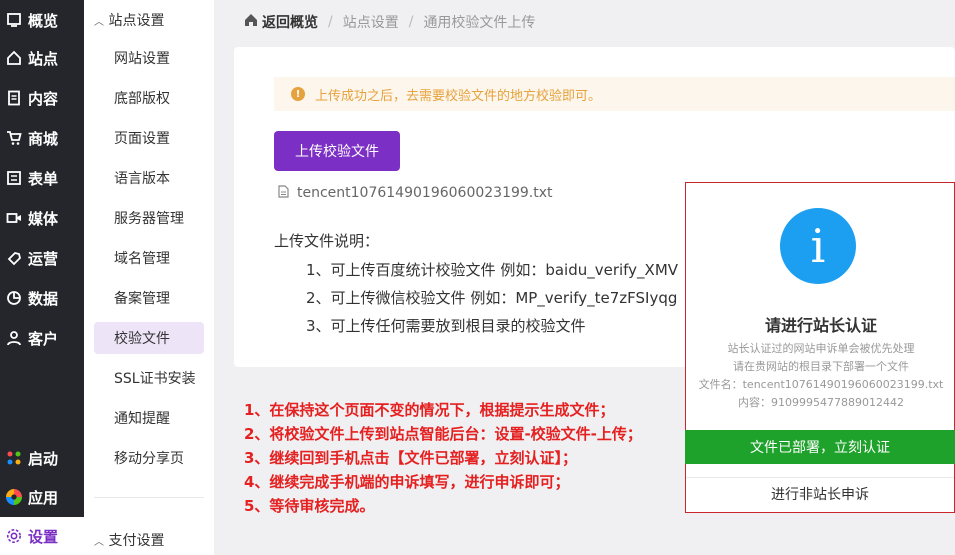  What do you see at coordinates (14, 178) in the screenshot?
I see `form-icon` at bounding box center [14, 178].